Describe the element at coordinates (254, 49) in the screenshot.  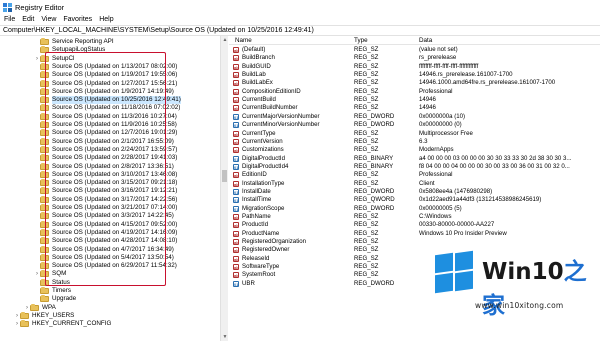
I see `value-name: (Default)` at that location.